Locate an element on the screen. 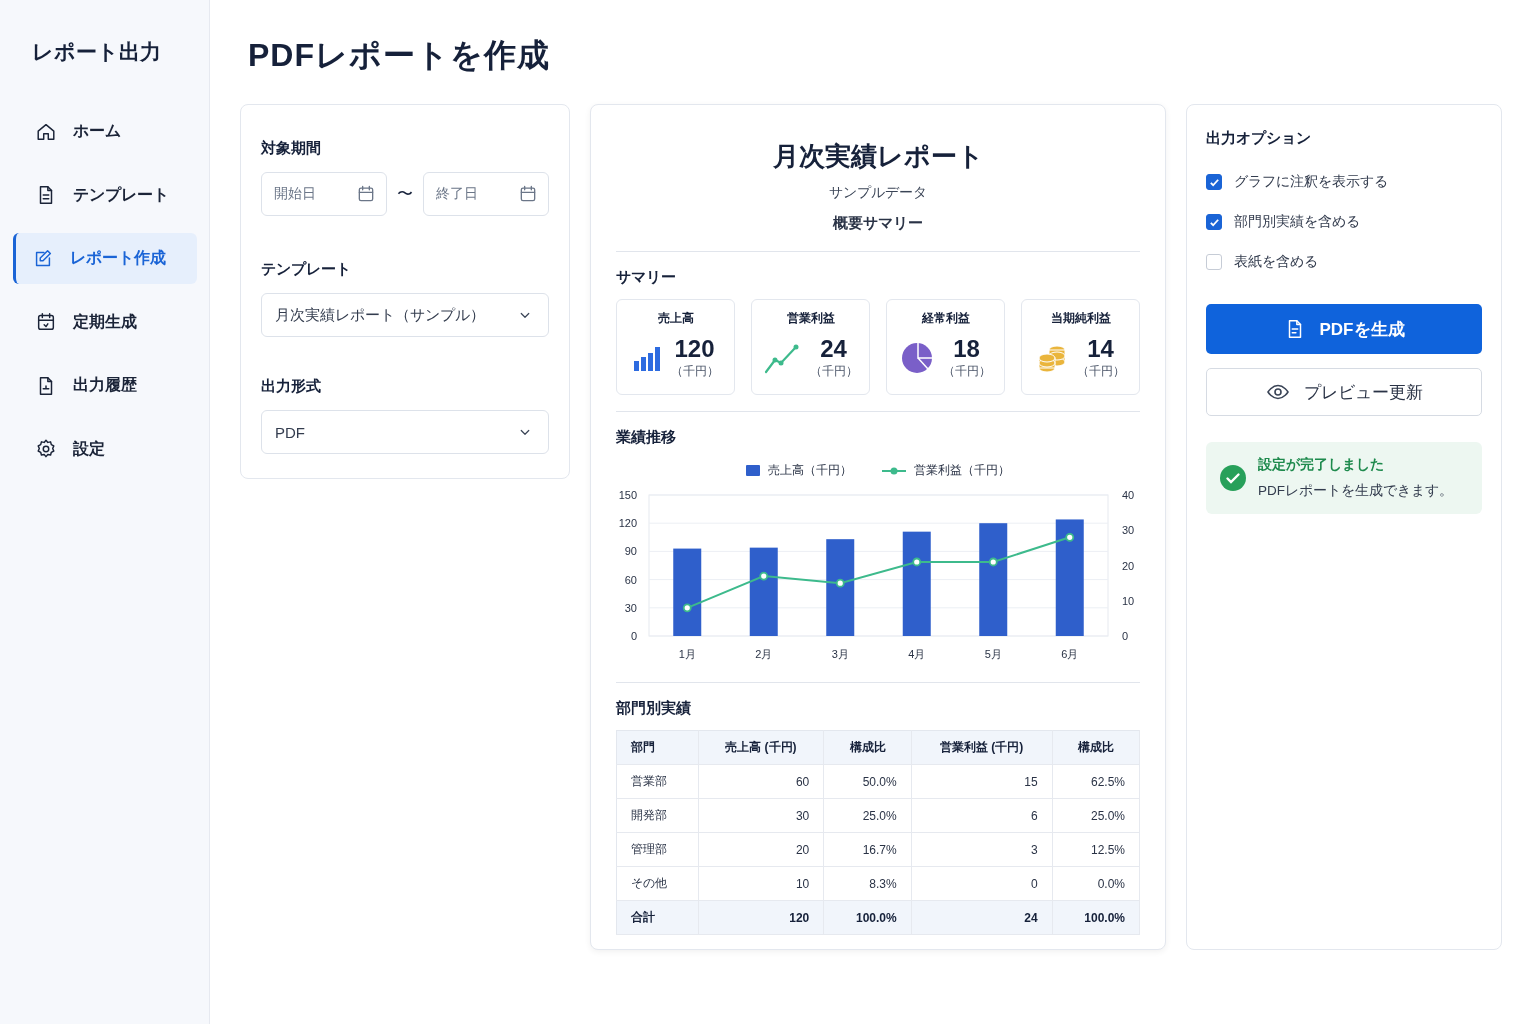 Image resolution: width=1536 pixels, height=1024 pixels. table-cell: 0 is located at coordinates (982, 883).